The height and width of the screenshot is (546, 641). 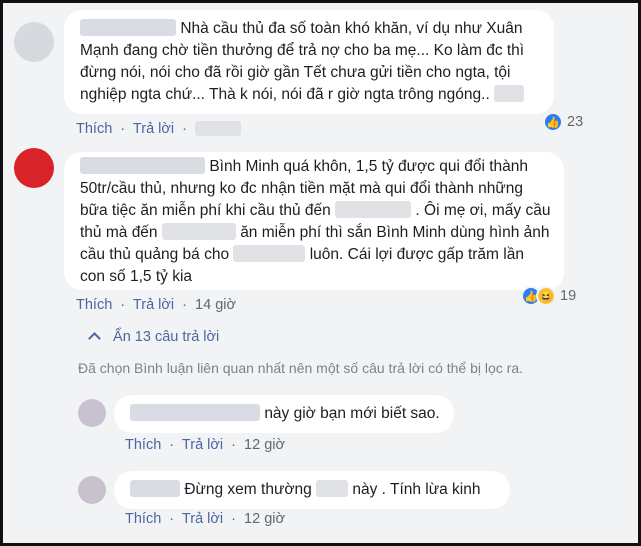 I want to click on reaction-summary: 👍 😆 19, so click(x=548, y=296).